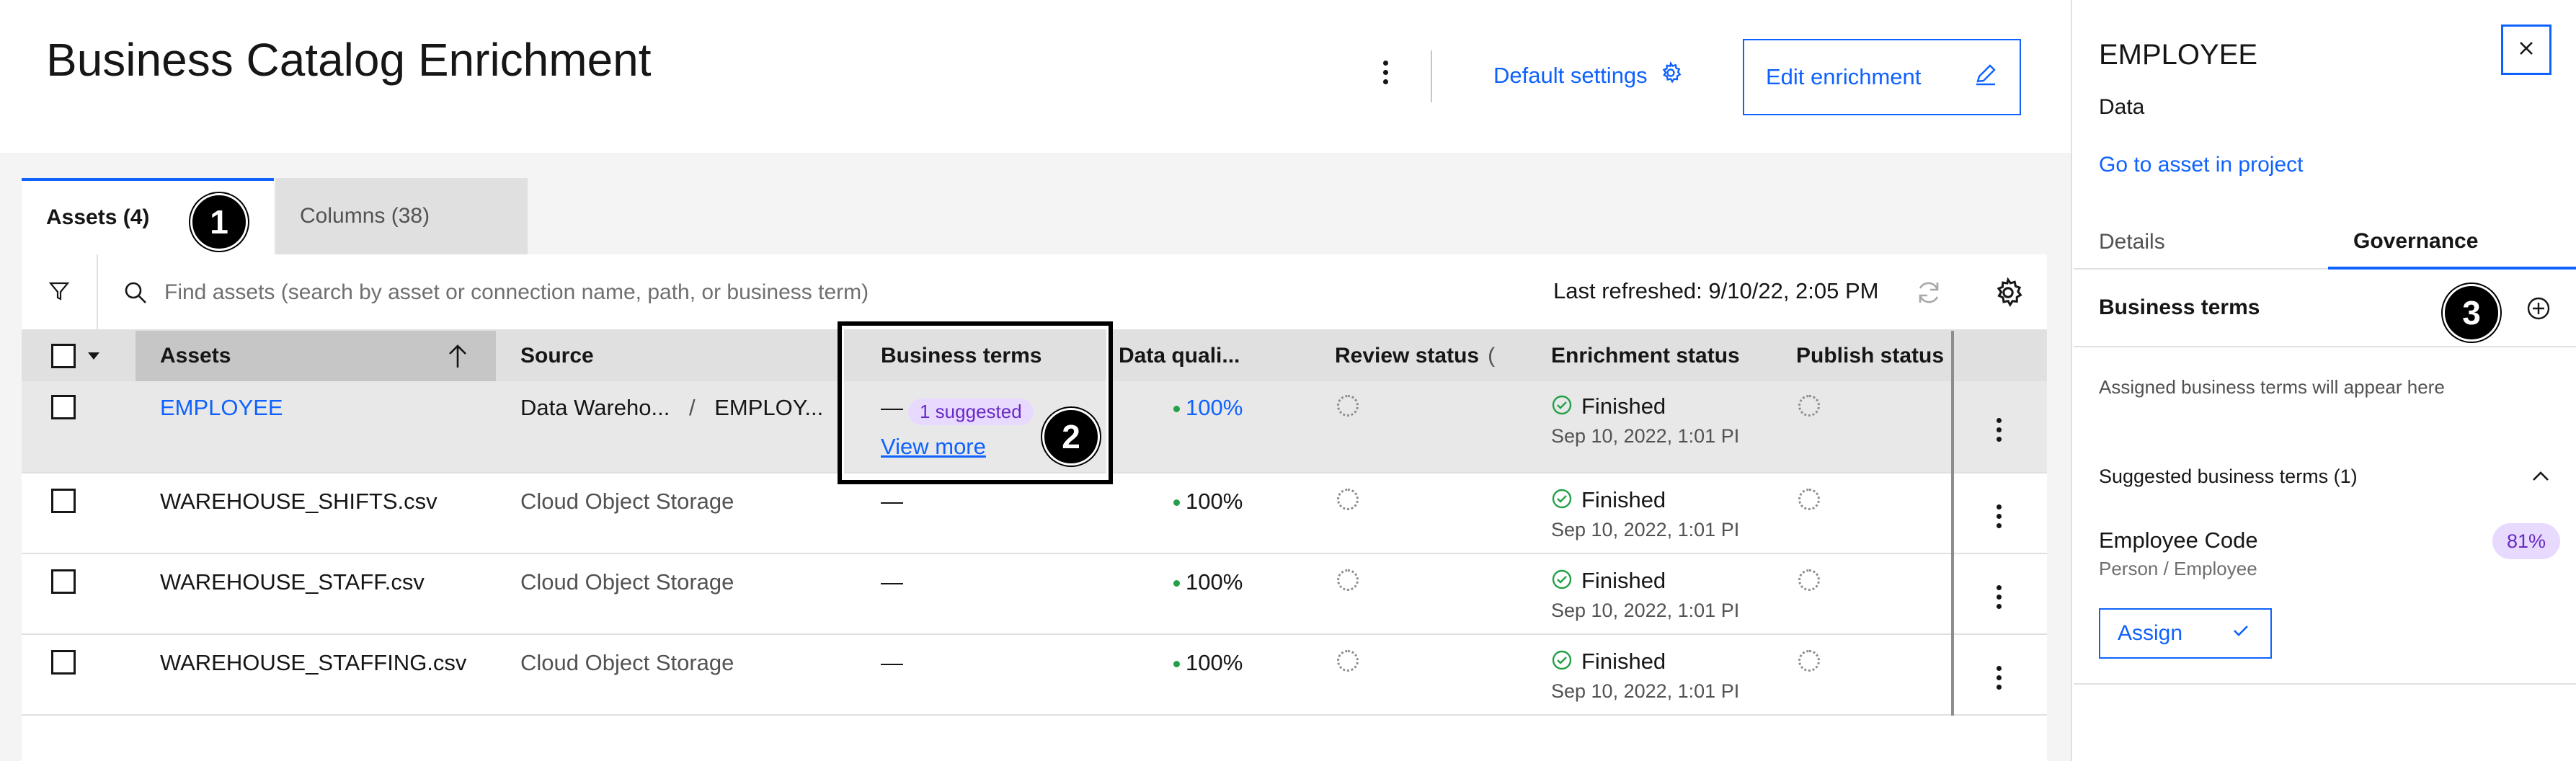 Image resolution: width=2576 pixels, height=761 pixels. I want to click on column-header-assets: Assets, so click(195, 356).